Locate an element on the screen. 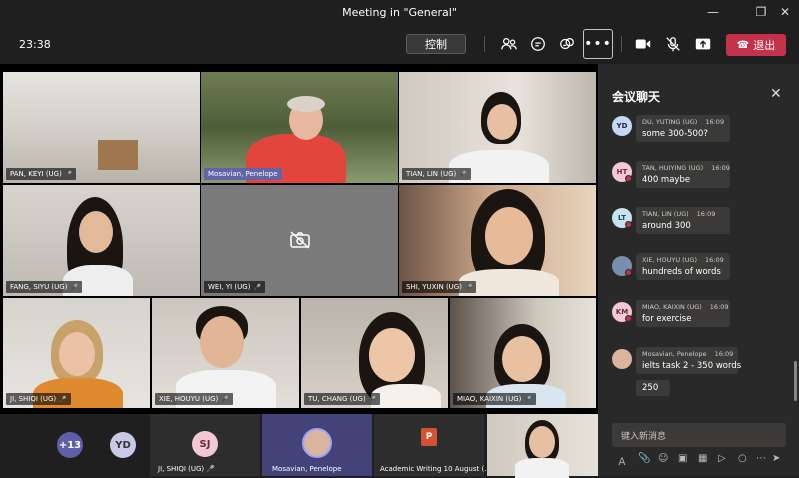  chat-title: 会议聊天 is located at coordinates (636, 97).